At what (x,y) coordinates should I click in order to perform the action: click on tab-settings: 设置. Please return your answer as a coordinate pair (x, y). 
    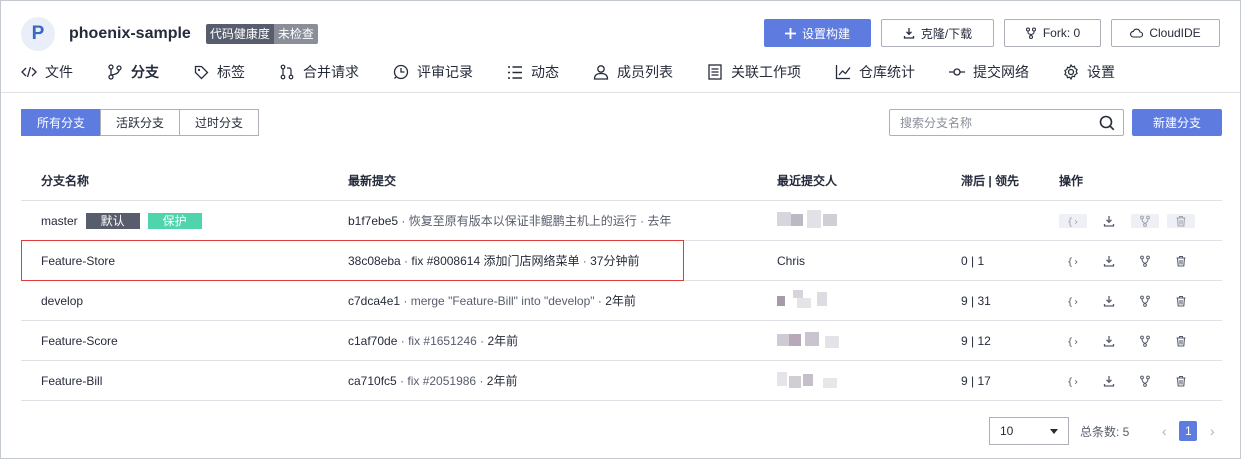
    Looking at the image, I should click on (1089, 72).